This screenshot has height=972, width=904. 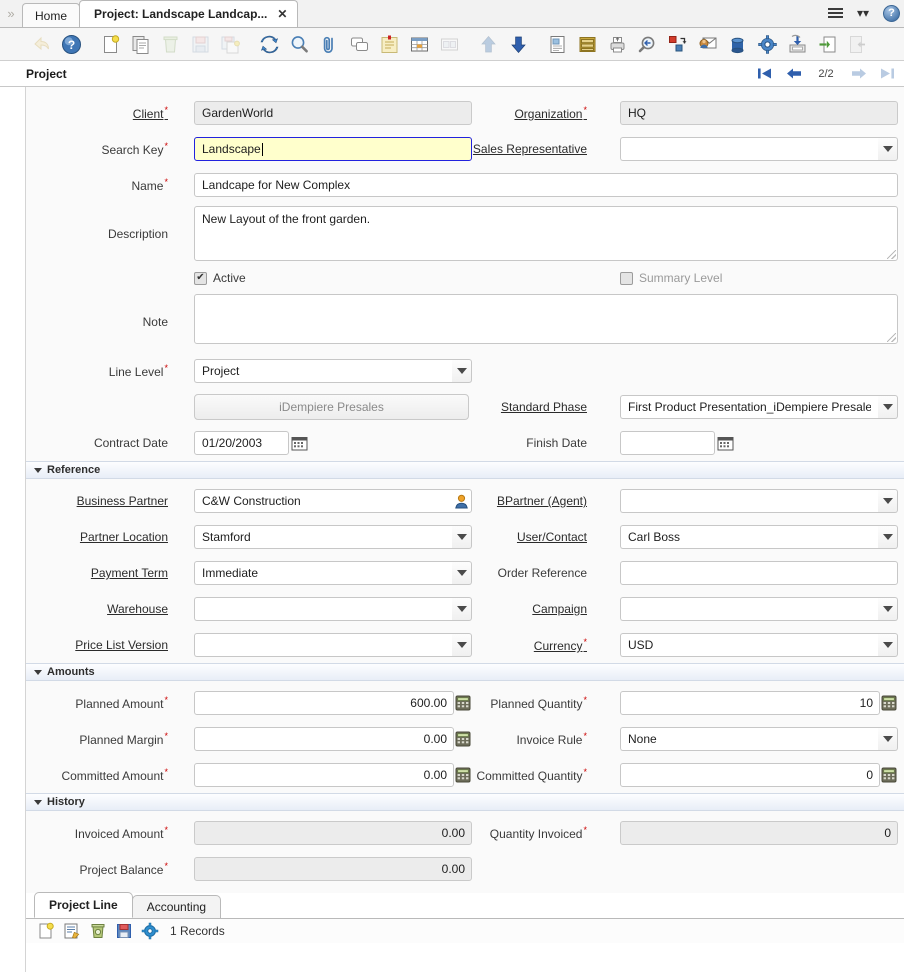 I want to click on business-partner-input: C&W Construction, so click(x=333, y=501).